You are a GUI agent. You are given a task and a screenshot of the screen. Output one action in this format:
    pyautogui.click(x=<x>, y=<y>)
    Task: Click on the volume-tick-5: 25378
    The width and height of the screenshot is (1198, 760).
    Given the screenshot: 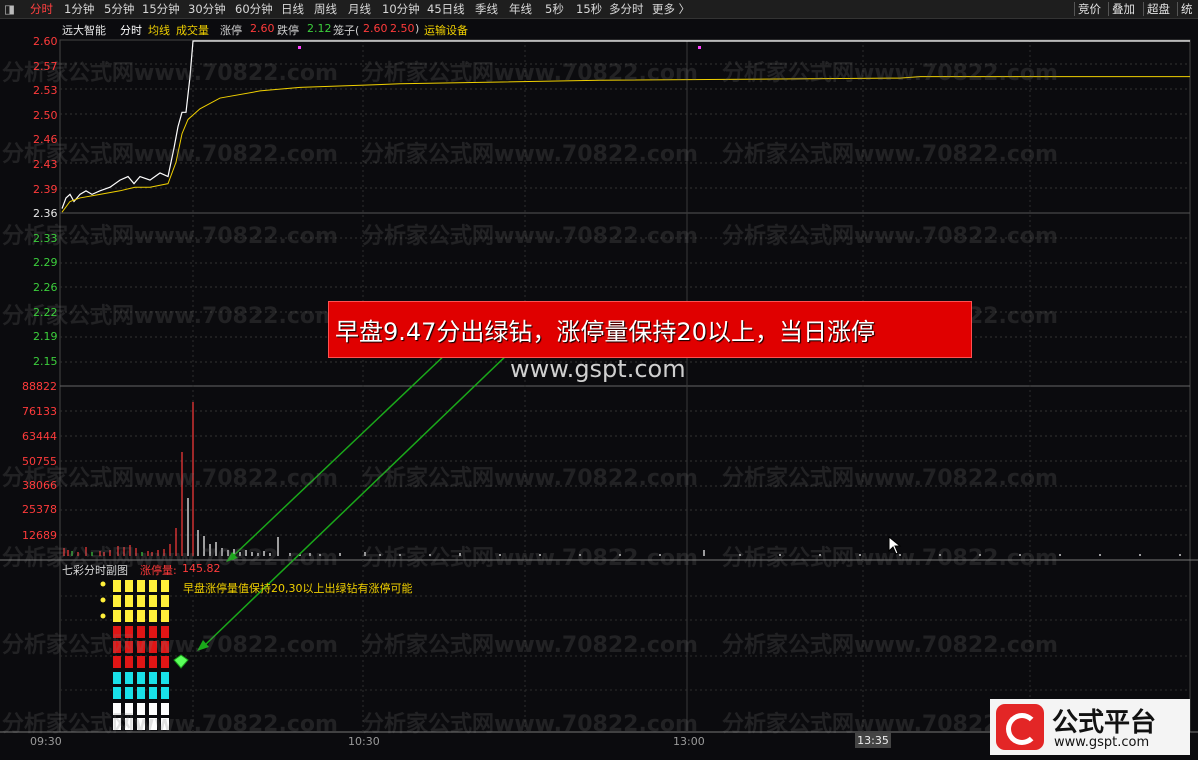 What is the action you would take?
    pyautogui.click(x=39, y=509)
    